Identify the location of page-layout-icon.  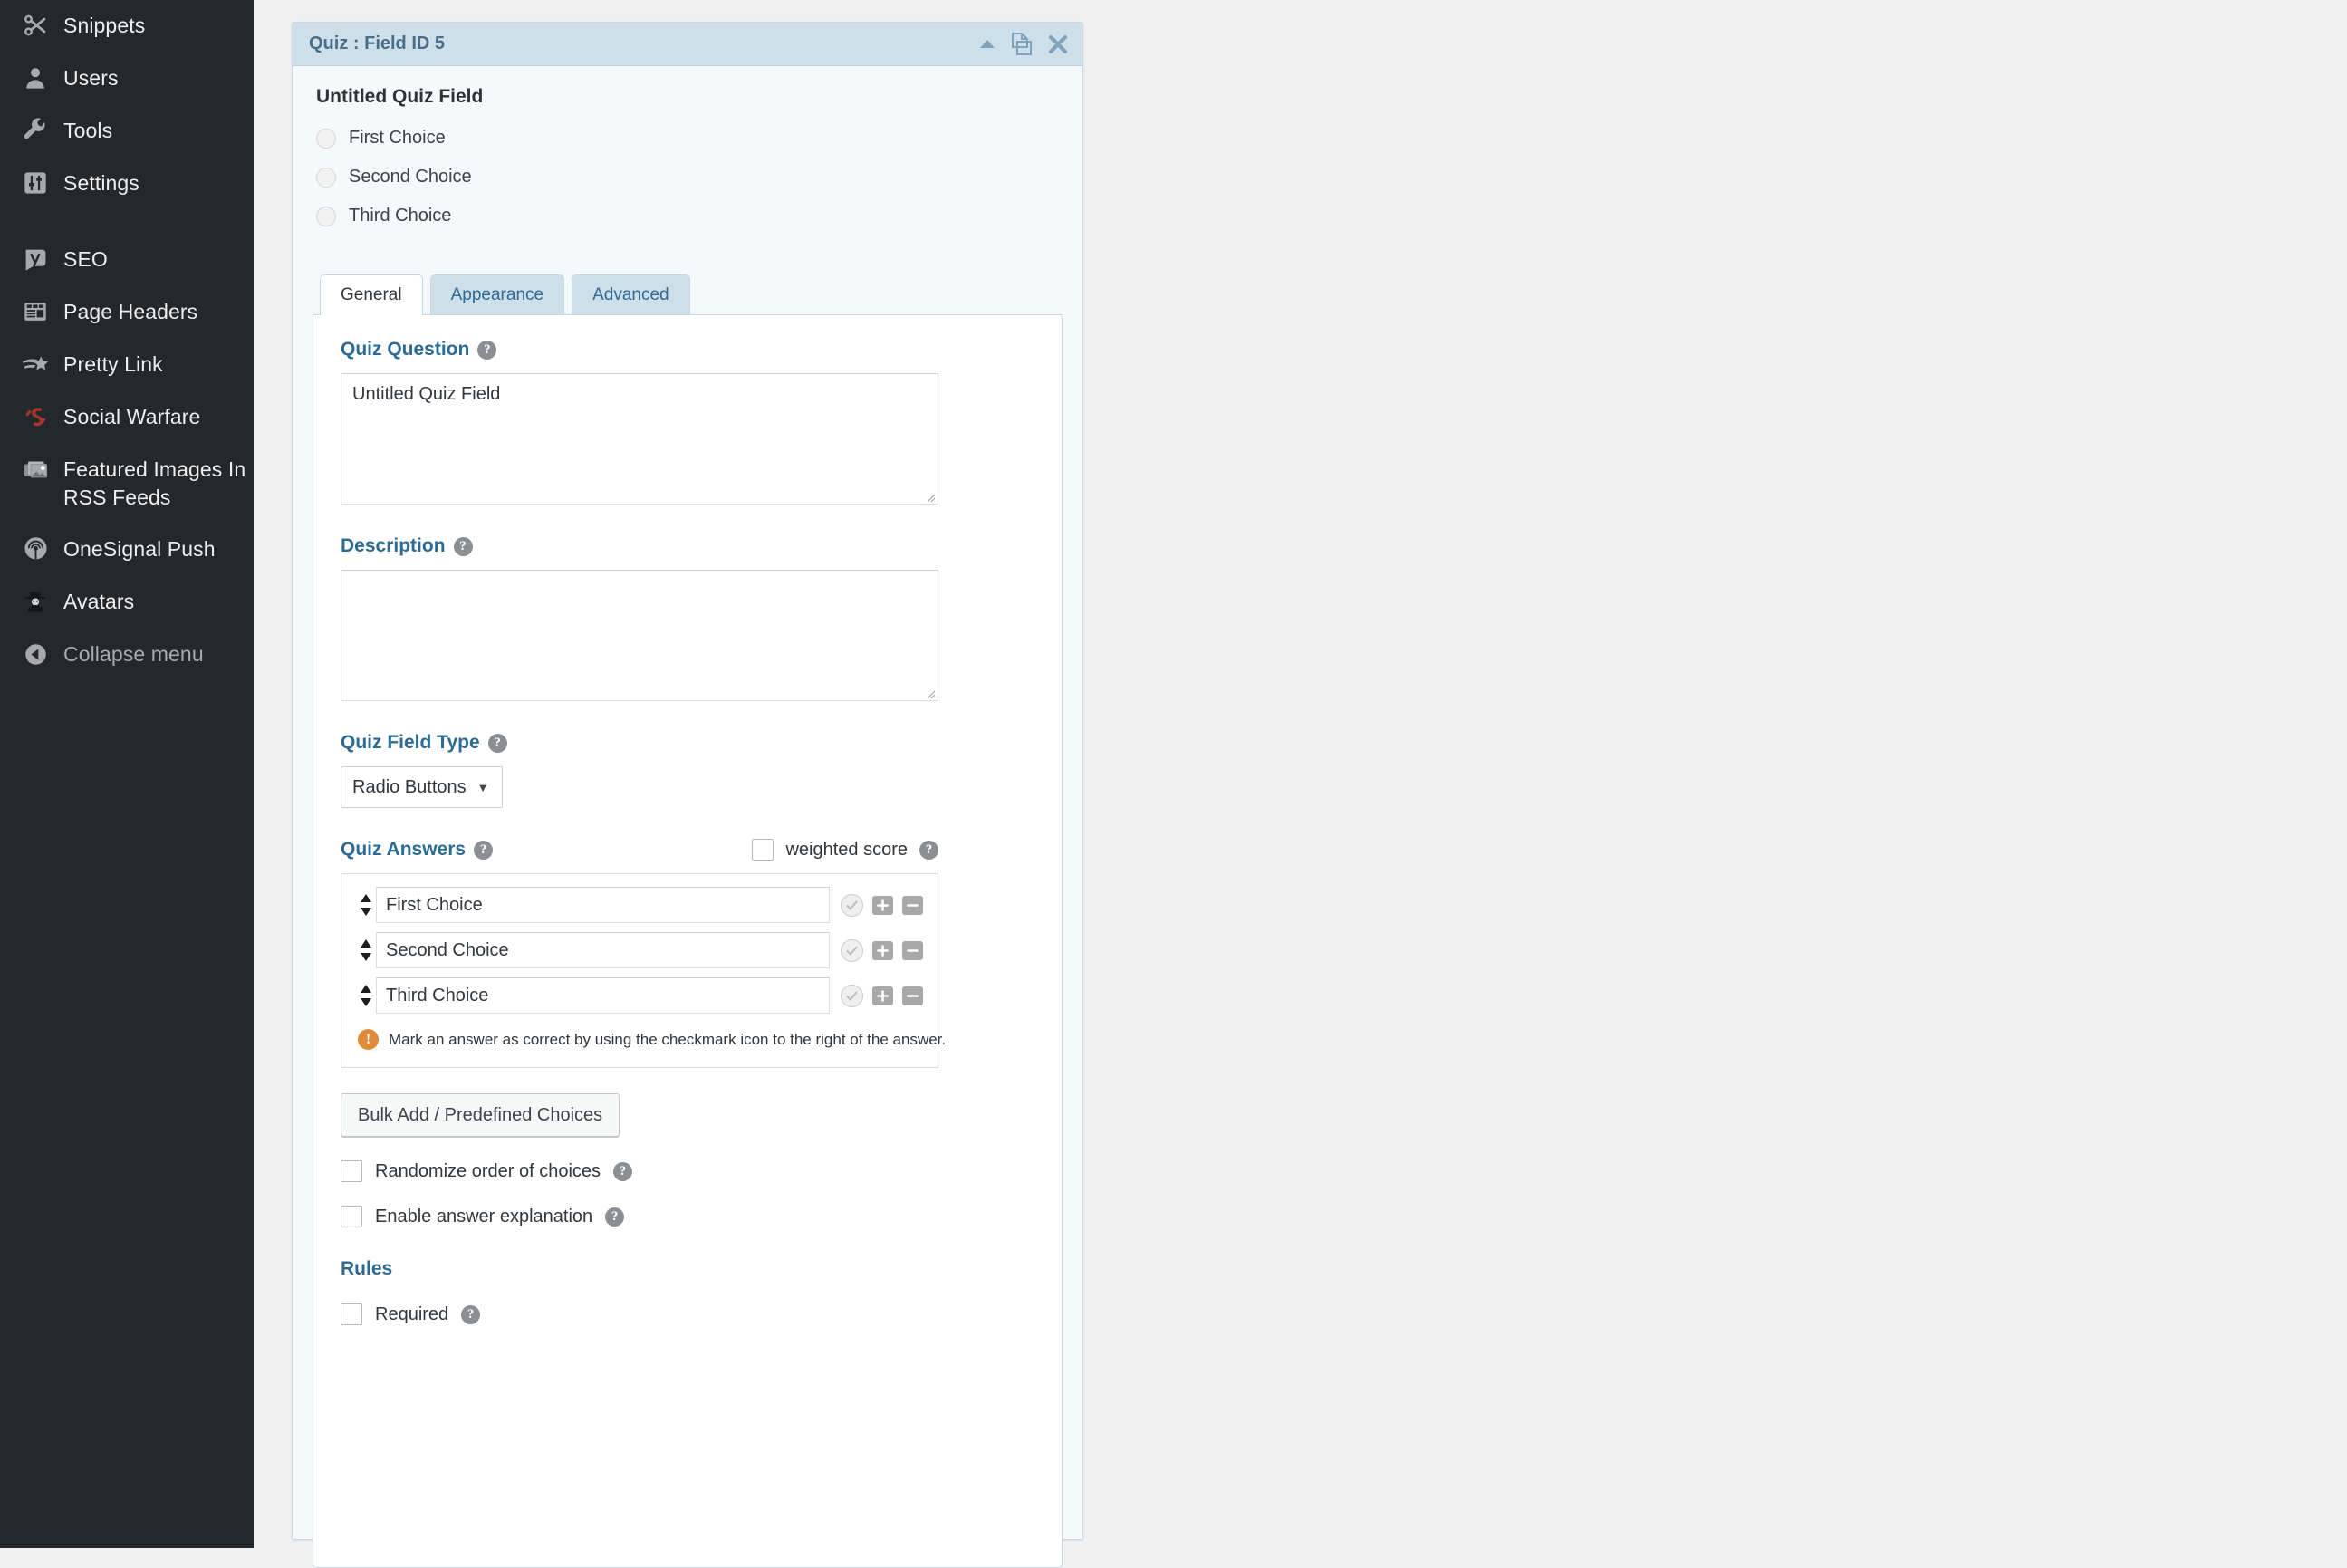
(35, 311).